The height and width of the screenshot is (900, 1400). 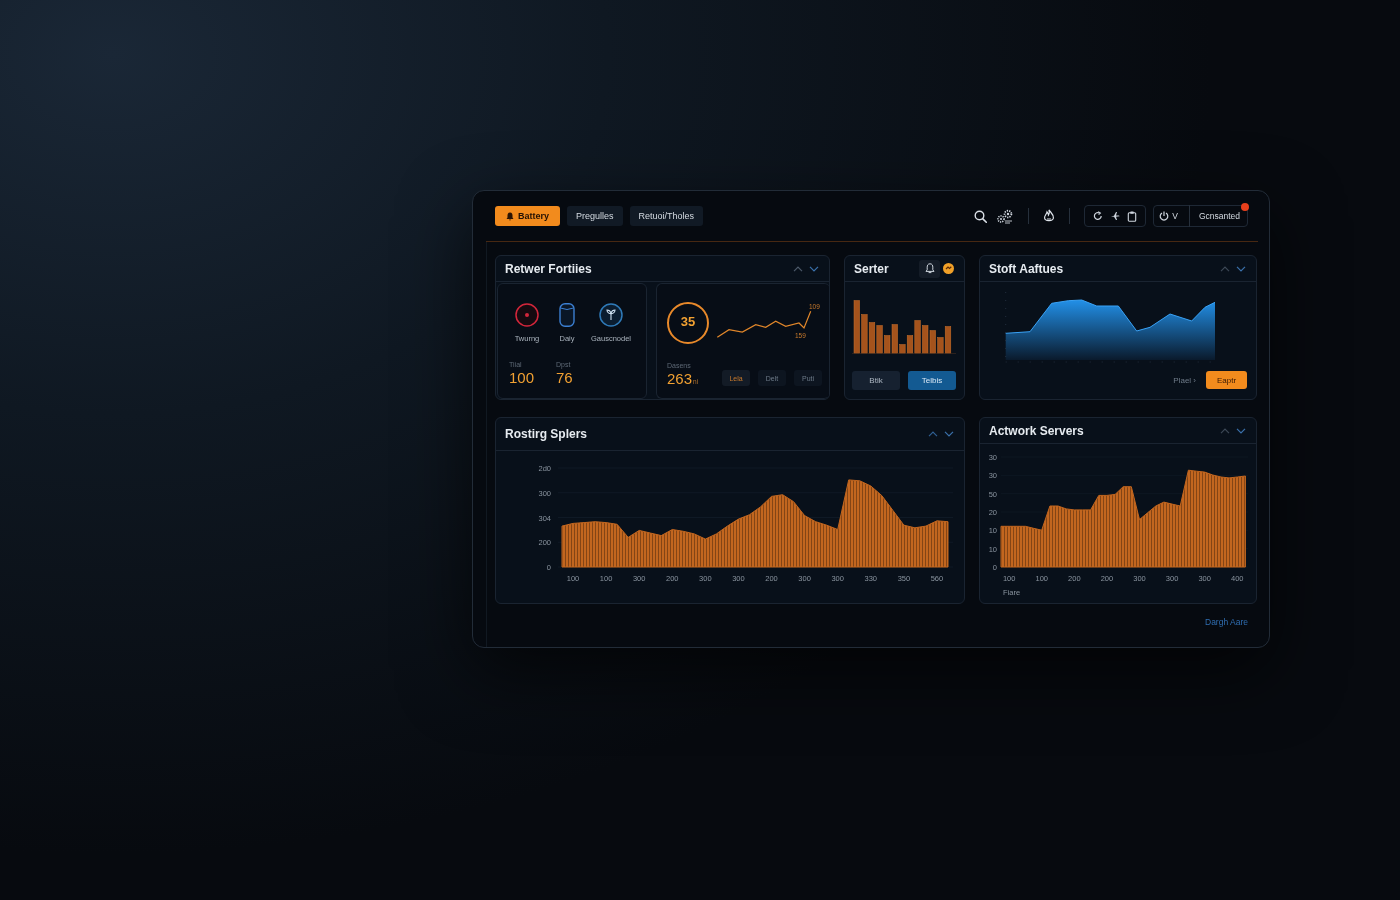 I want to click on bell-button, so click(x=929, y=268).